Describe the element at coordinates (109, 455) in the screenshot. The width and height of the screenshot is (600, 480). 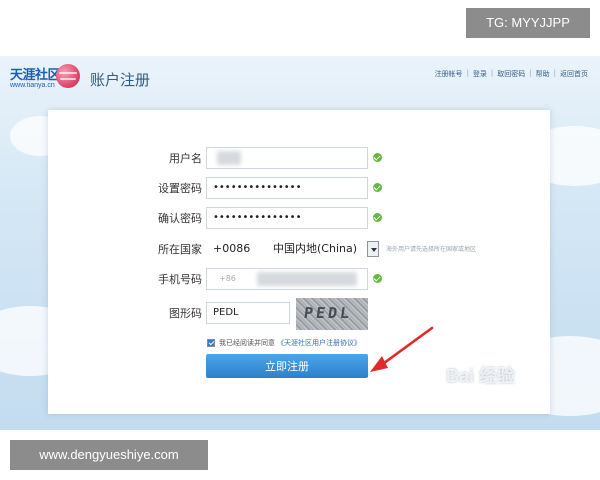
I see `site-overlay-label: www.dengyueshiye.com` at that location.